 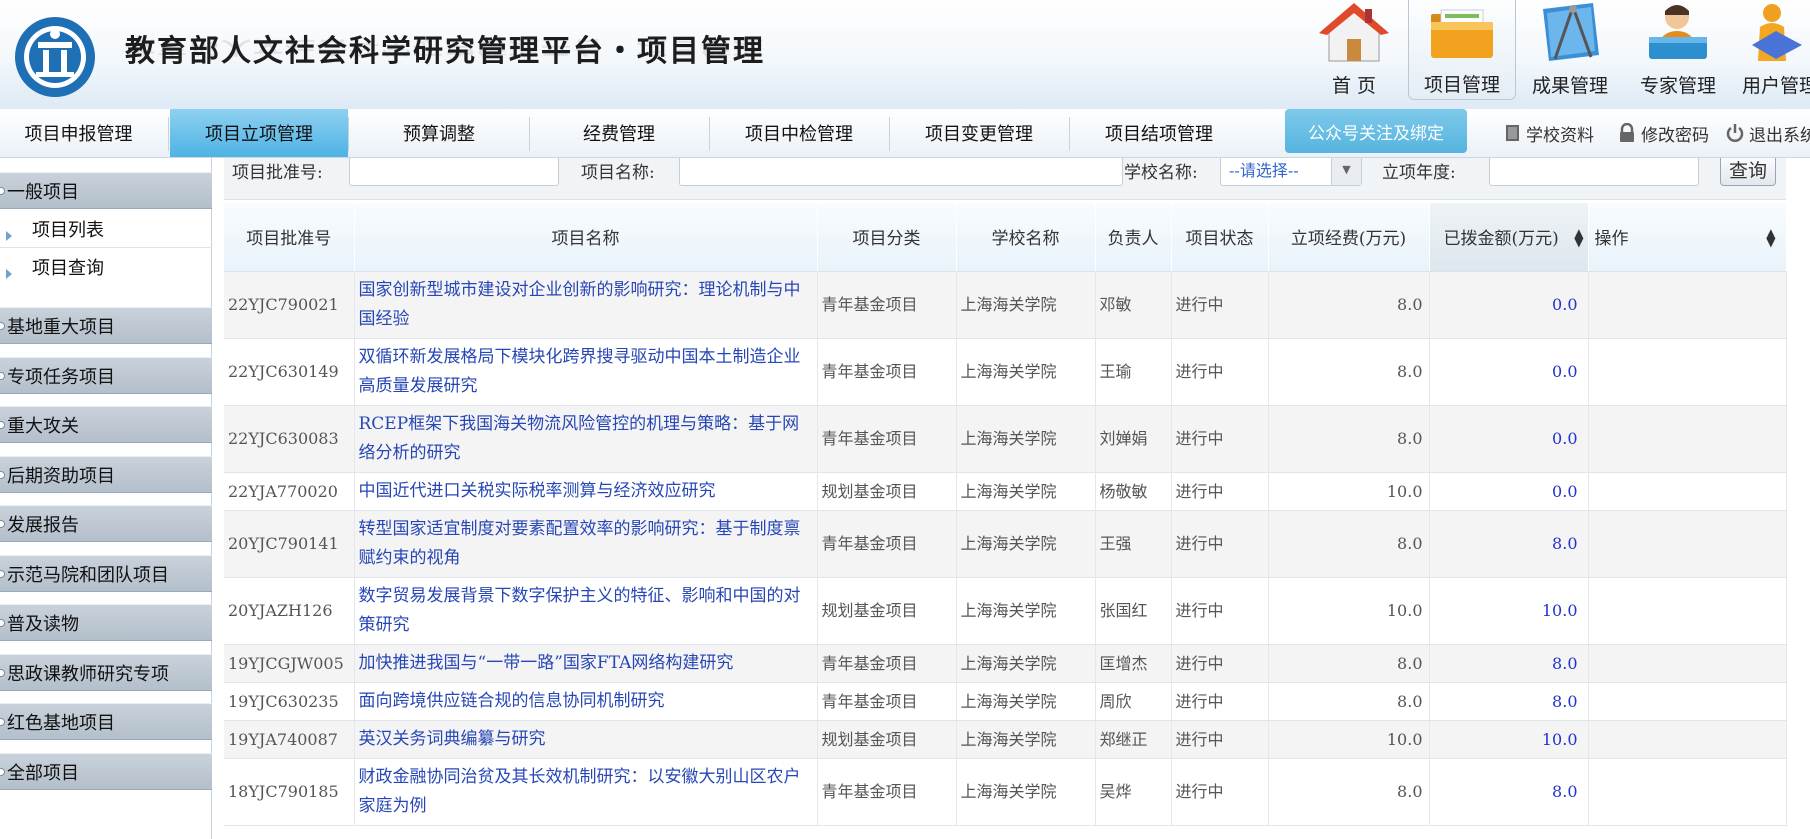 I want to click on menu-fund-management: 经费管理, so click(x=619, y=133).